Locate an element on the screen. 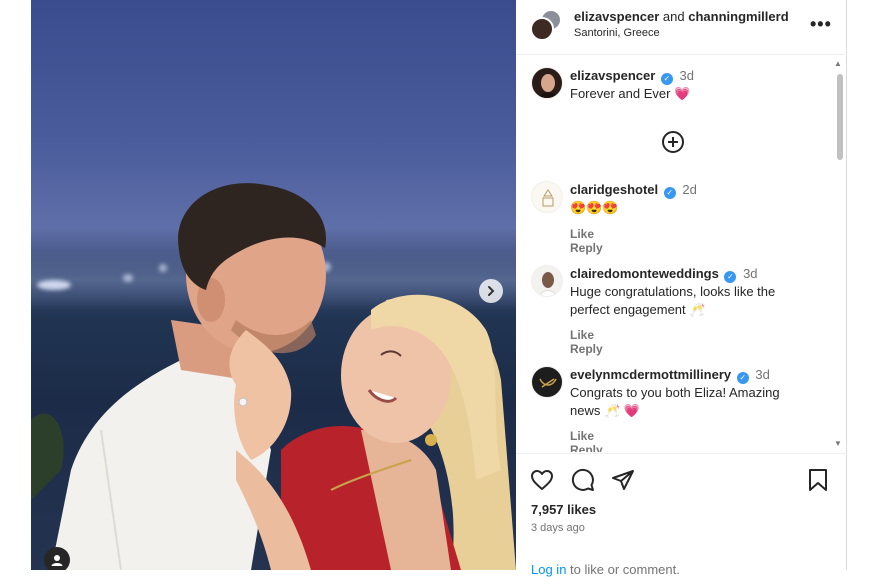  action-bar is located at coordinates (680, 481).